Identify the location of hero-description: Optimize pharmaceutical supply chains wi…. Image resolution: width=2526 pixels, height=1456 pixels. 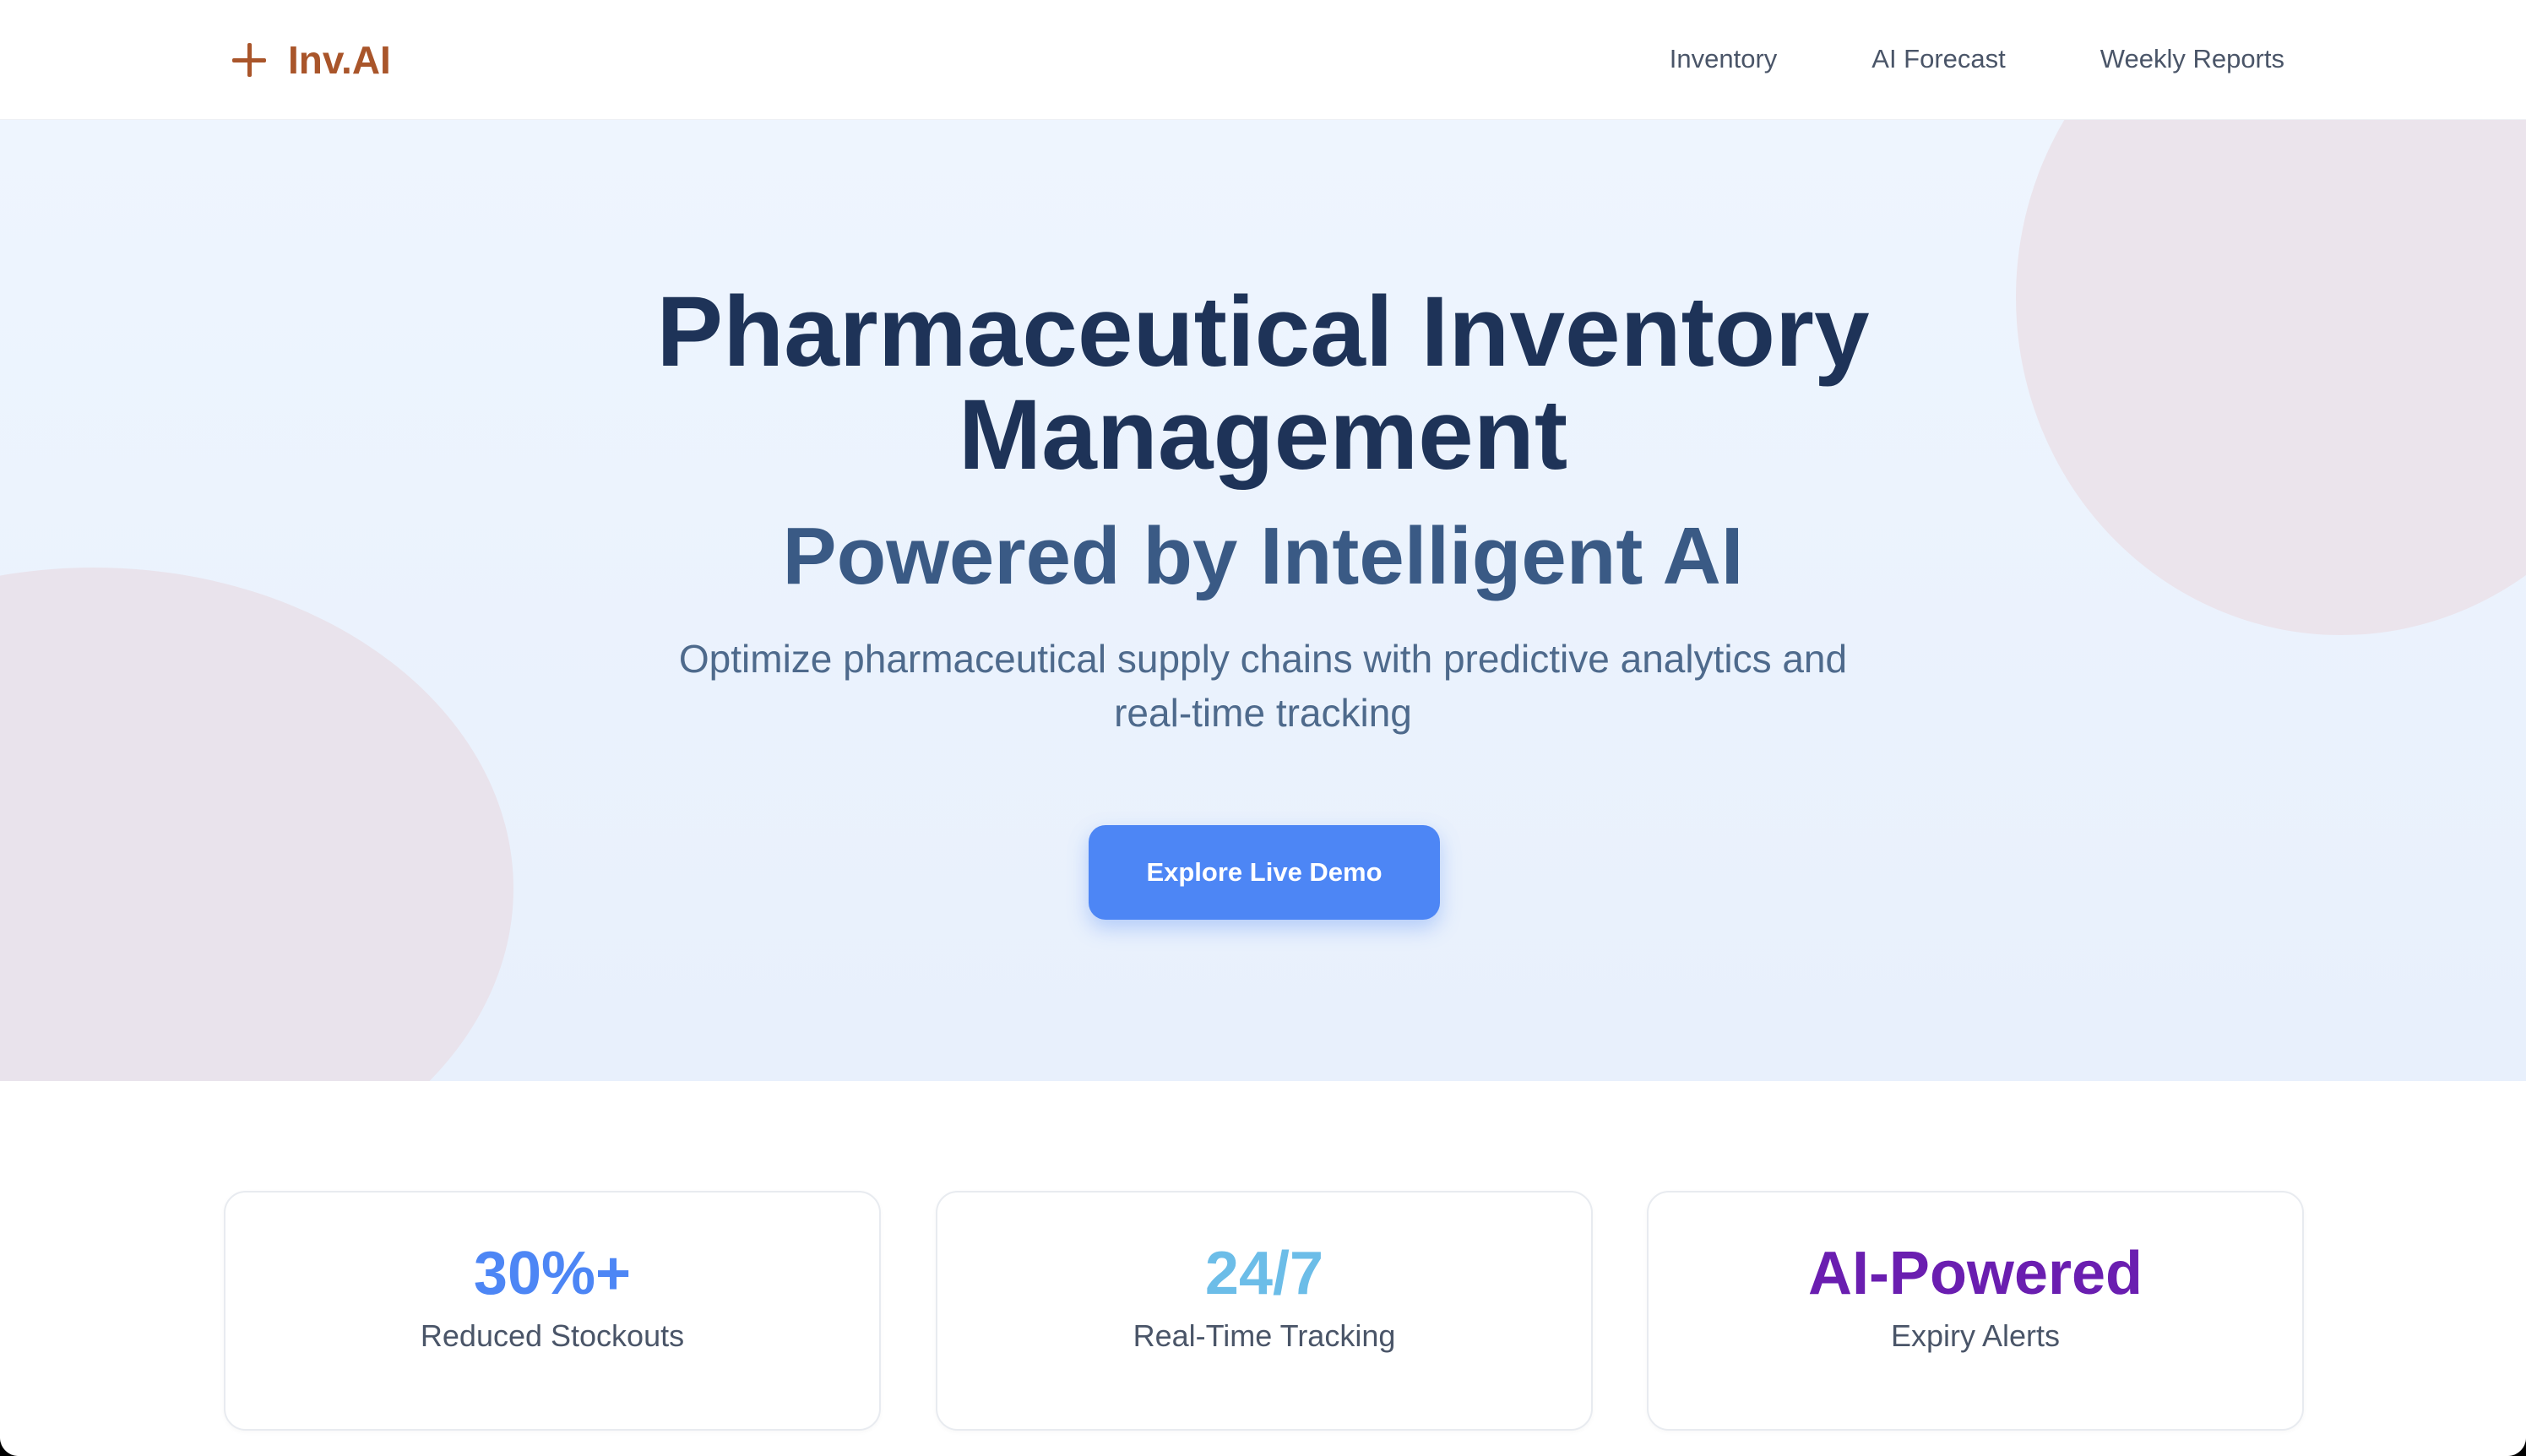
(1263, 686).